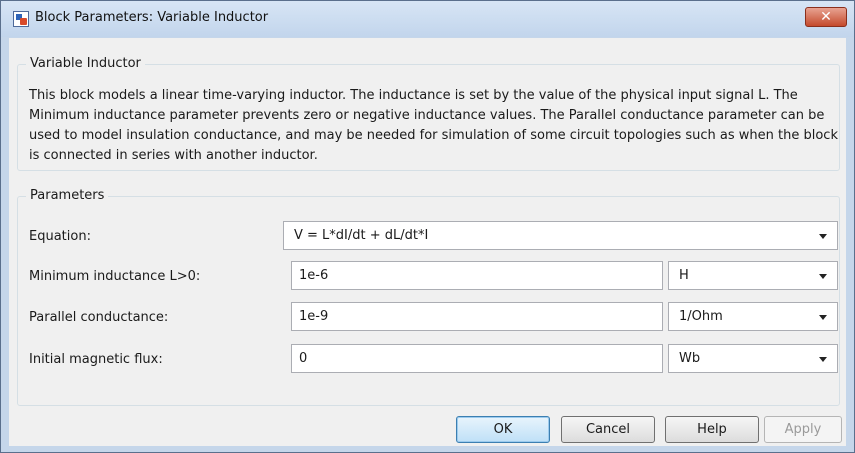  Describe the element at coordinates (85, 63) in the screenshot. I see `block-group-title: Variable Inductor` at that location.